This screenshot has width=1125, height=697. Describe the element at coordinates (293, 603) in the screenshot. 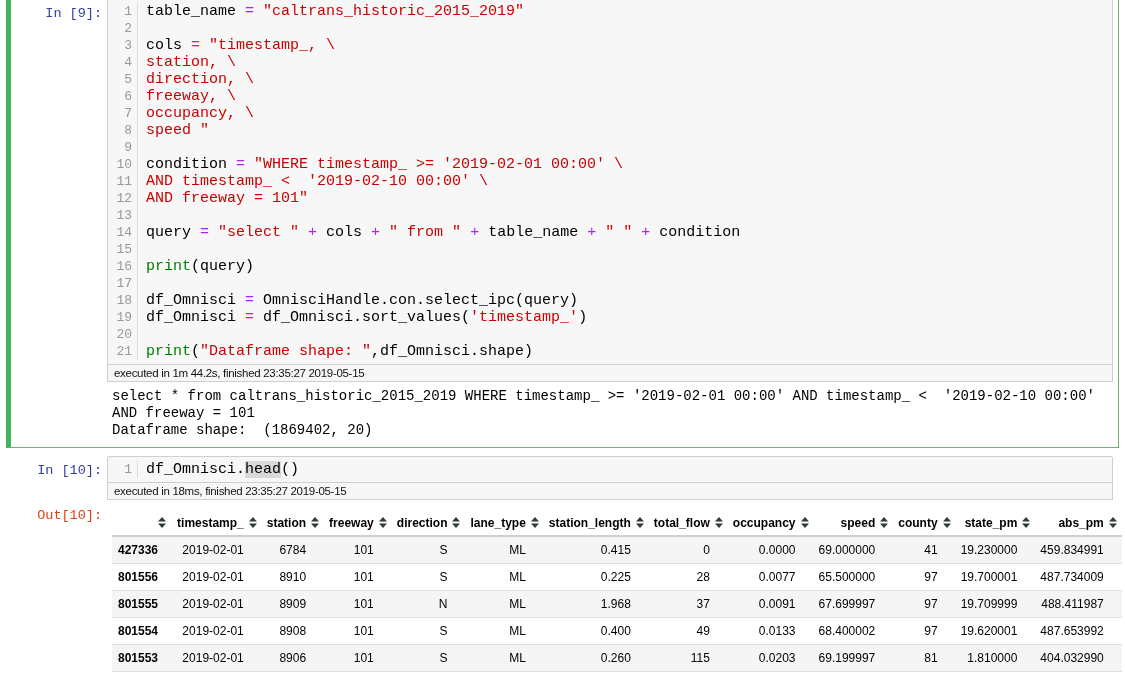

I see `table-cell: 8909` at that location.